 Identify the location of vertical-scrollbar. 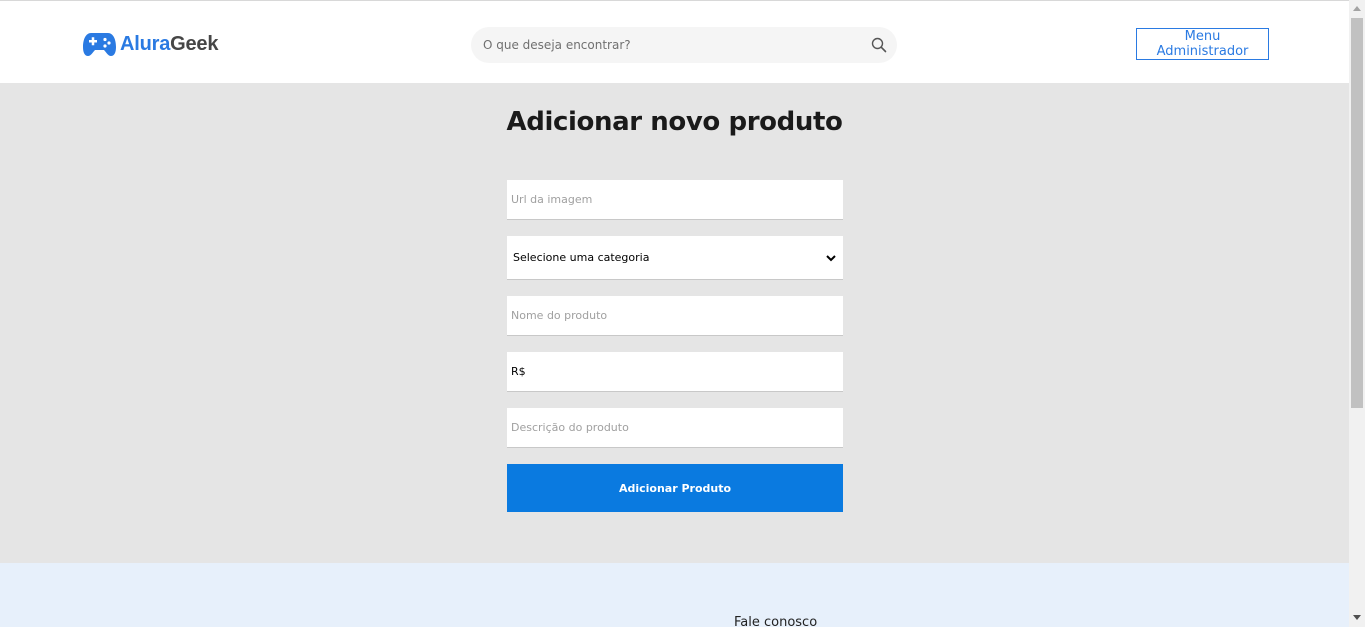
(1357, 313).